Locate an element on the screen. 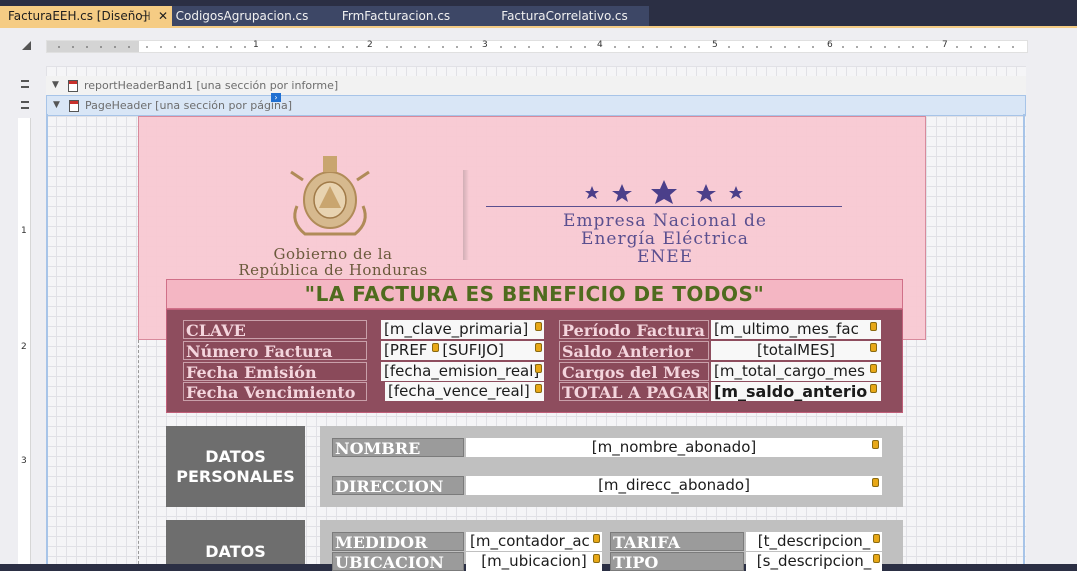  medidor-value: [m_contador_ac is located at coordinates (534, 541).